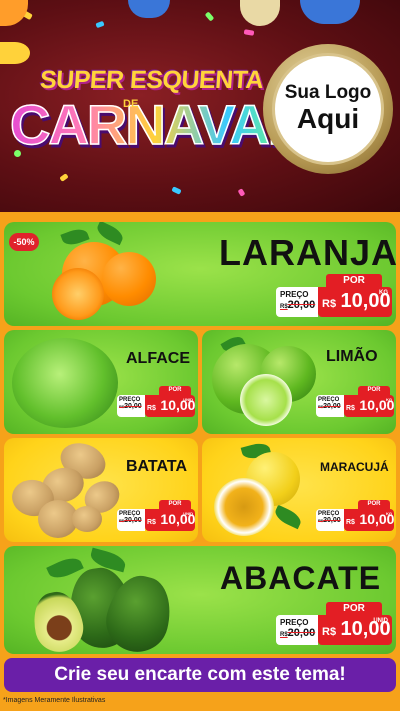 The image size is (400, 711). I want to click on banner-title-main: CARNAVAL, so click(155, 124).